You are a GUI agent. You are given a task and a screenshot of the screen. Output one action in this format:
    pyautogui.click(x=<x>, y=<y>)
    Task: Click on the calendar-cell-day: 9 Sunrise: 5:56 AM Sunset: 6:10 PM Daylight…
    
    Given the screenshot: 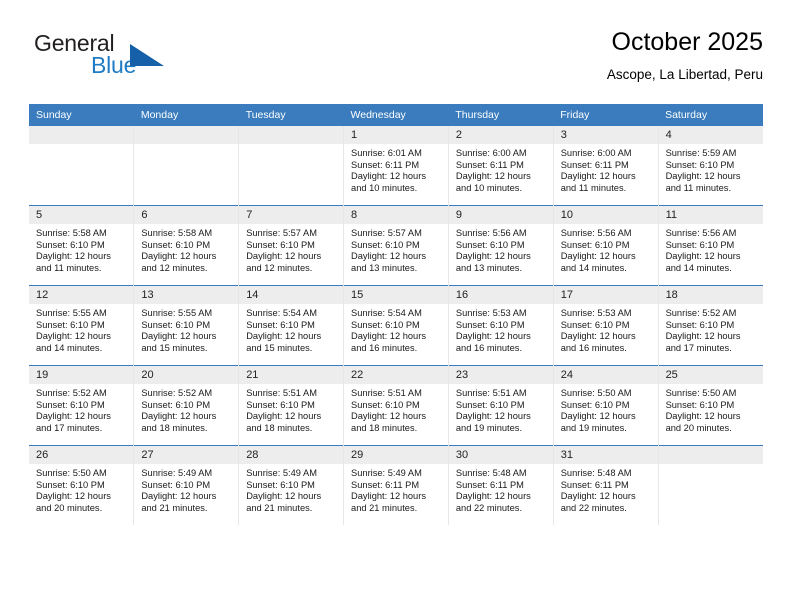 What is the action you would take?
    pyautogui.click(x=501, y=245)
    